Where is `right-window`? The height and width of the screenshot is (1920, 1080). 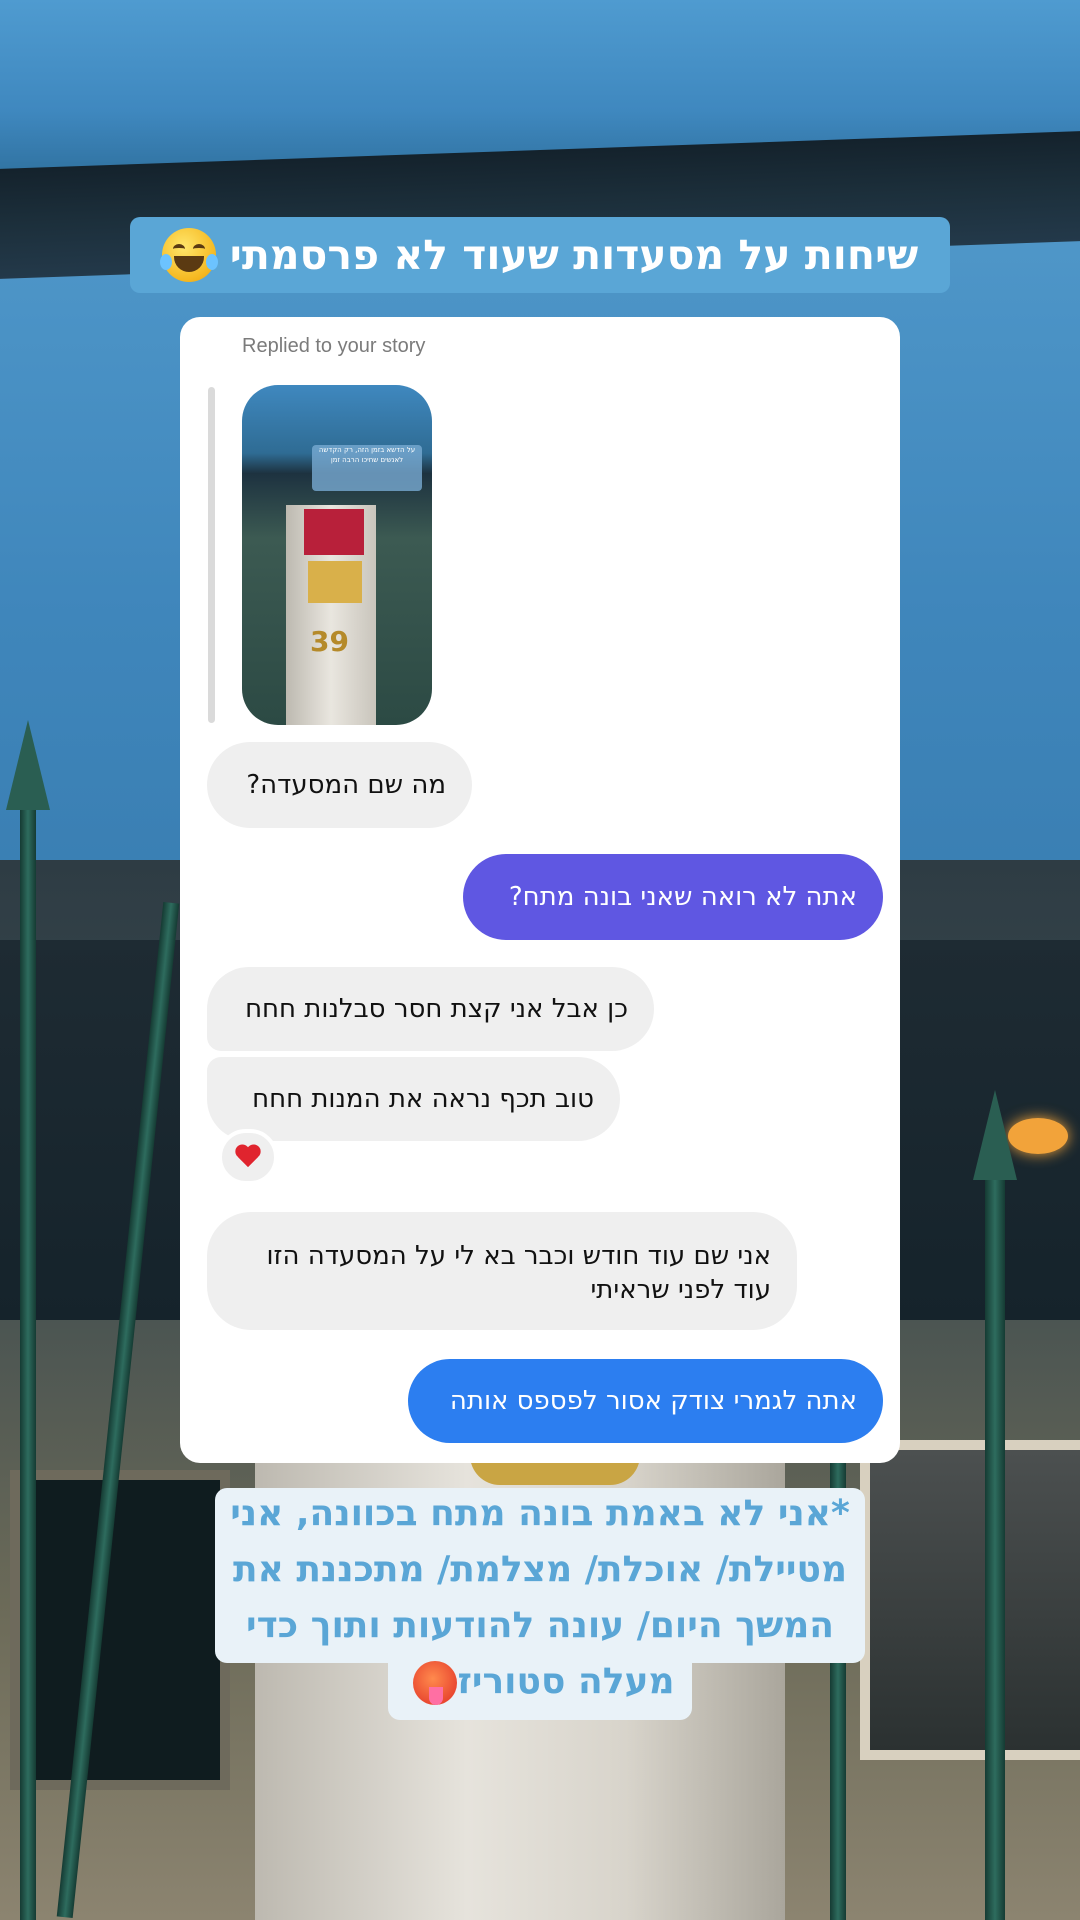 right-window is located at coordinates (970, 1600).